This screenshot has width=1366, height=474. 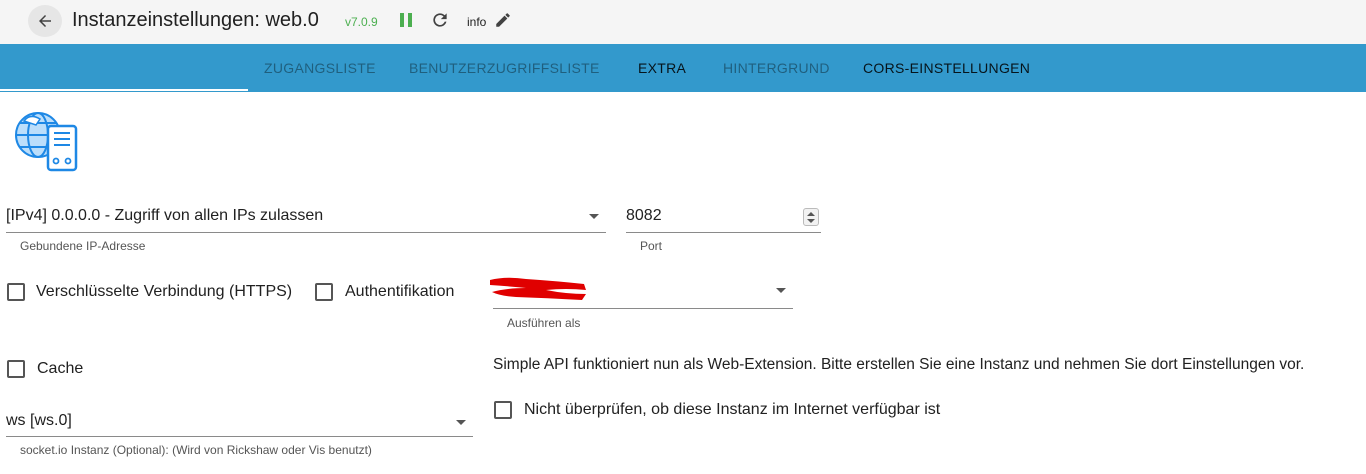 I want to click on pencil-icon, so click(x=503, y=20).